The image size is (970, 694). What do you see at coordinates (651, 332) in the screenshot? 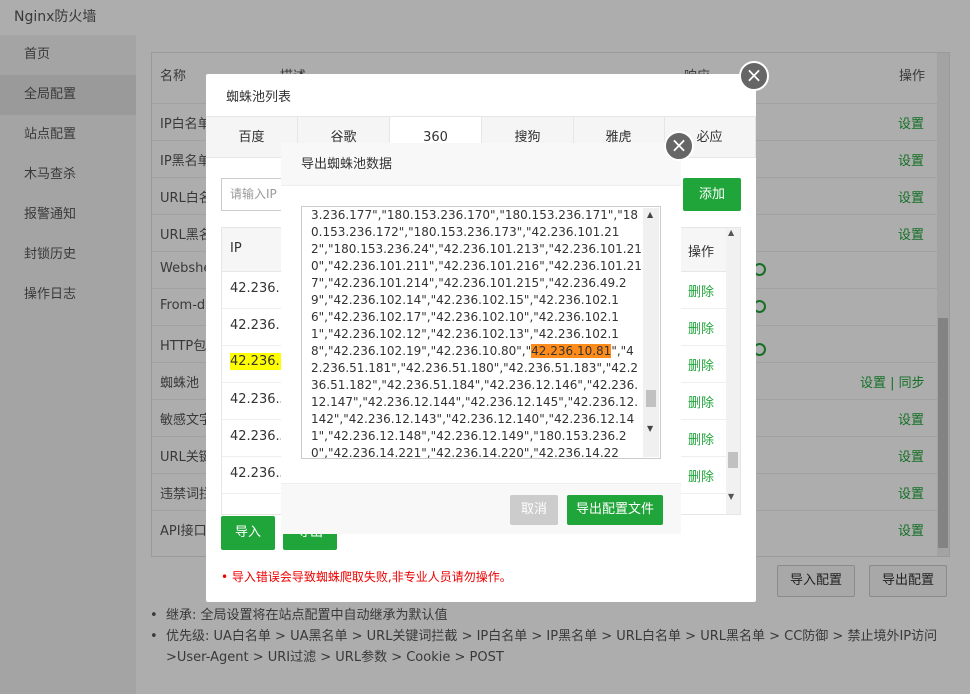
I see `textarea-scrollbar: ▲ ▼` at bounding box center [651, 332].